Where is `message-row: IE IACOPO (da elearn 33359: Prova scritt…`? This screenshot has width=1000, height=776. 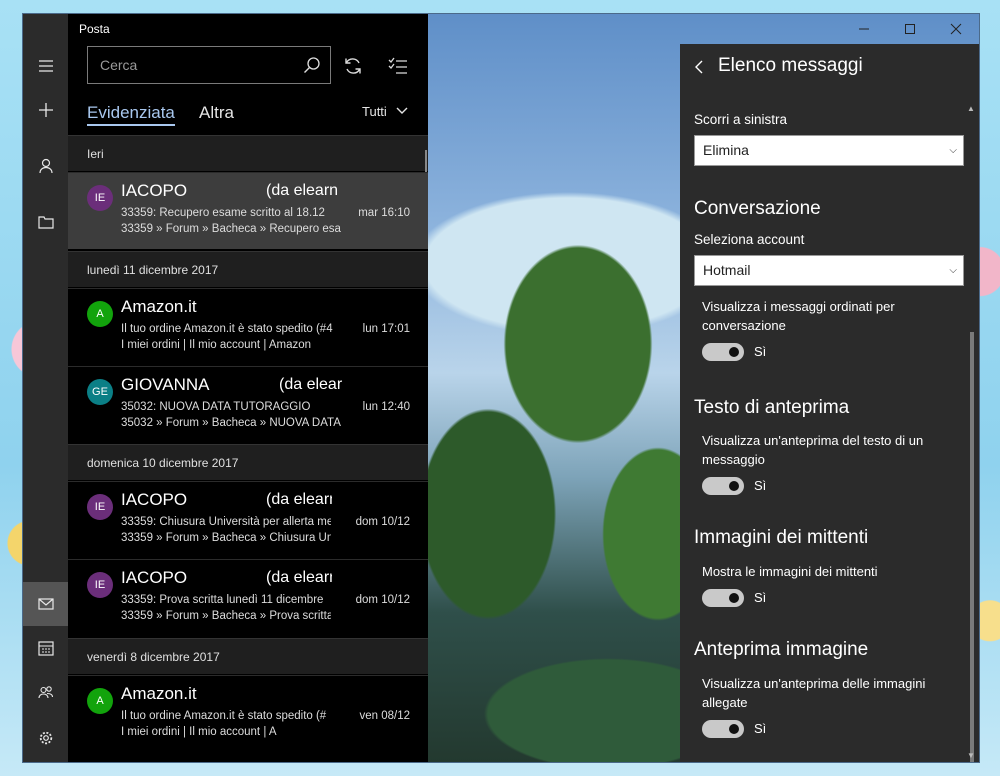 message-row: IE IACOPO (da elearn 33359: Prova scritt… is located at coordinates (248, 597).